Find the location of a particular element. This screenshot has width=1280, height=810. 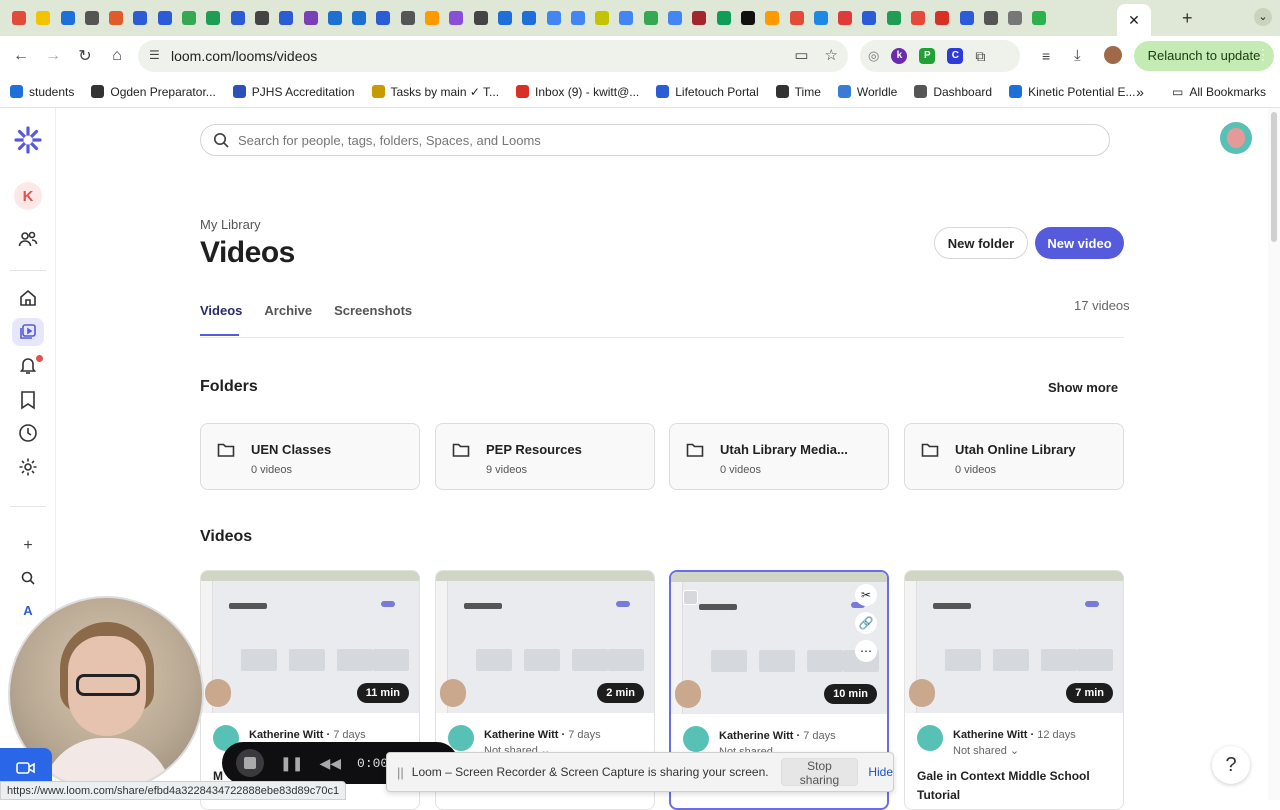

pause-icon: ❚❚ is located at coordinates (291, 763).